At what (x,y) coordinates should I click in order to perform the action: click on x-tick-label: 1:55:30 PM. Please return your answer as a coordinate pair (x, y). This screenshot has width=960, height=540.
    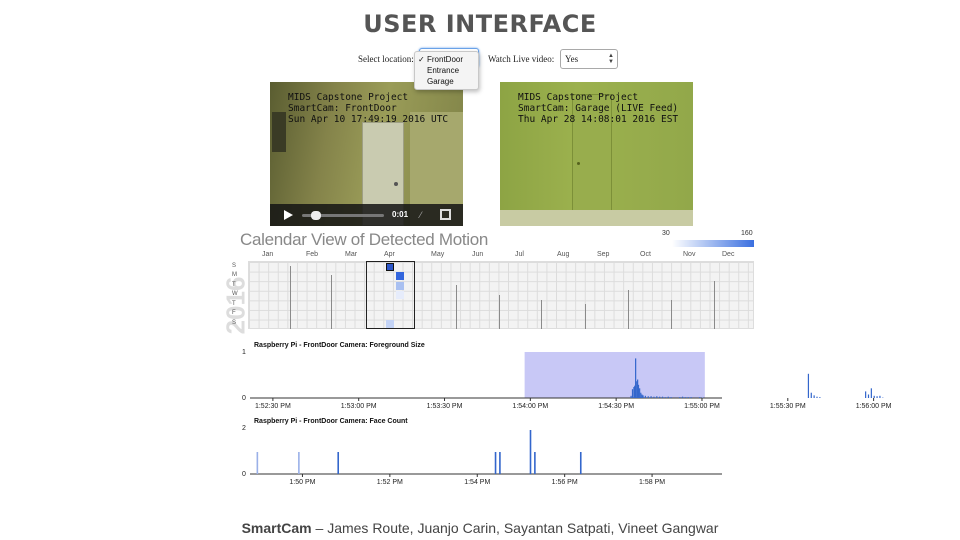
    Looking at the image, I should click on (787, 406).